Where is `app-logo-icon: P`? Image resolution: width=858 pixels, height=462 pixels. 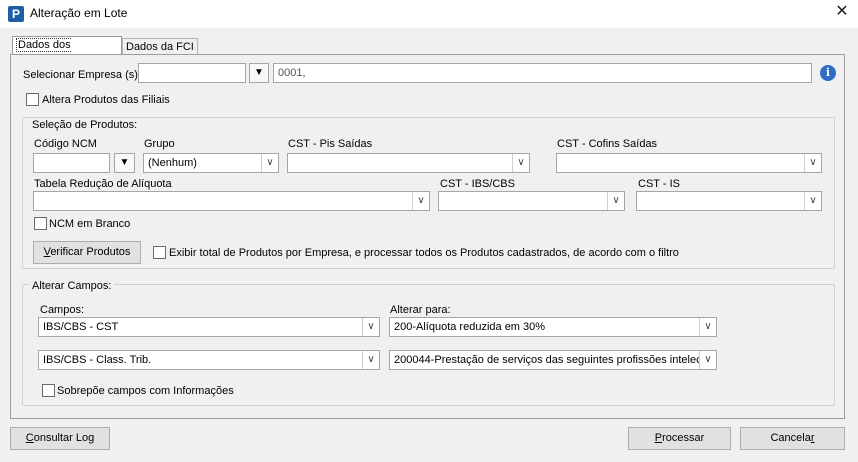
app-logo-icon: P is located at coordinates (16, 14).